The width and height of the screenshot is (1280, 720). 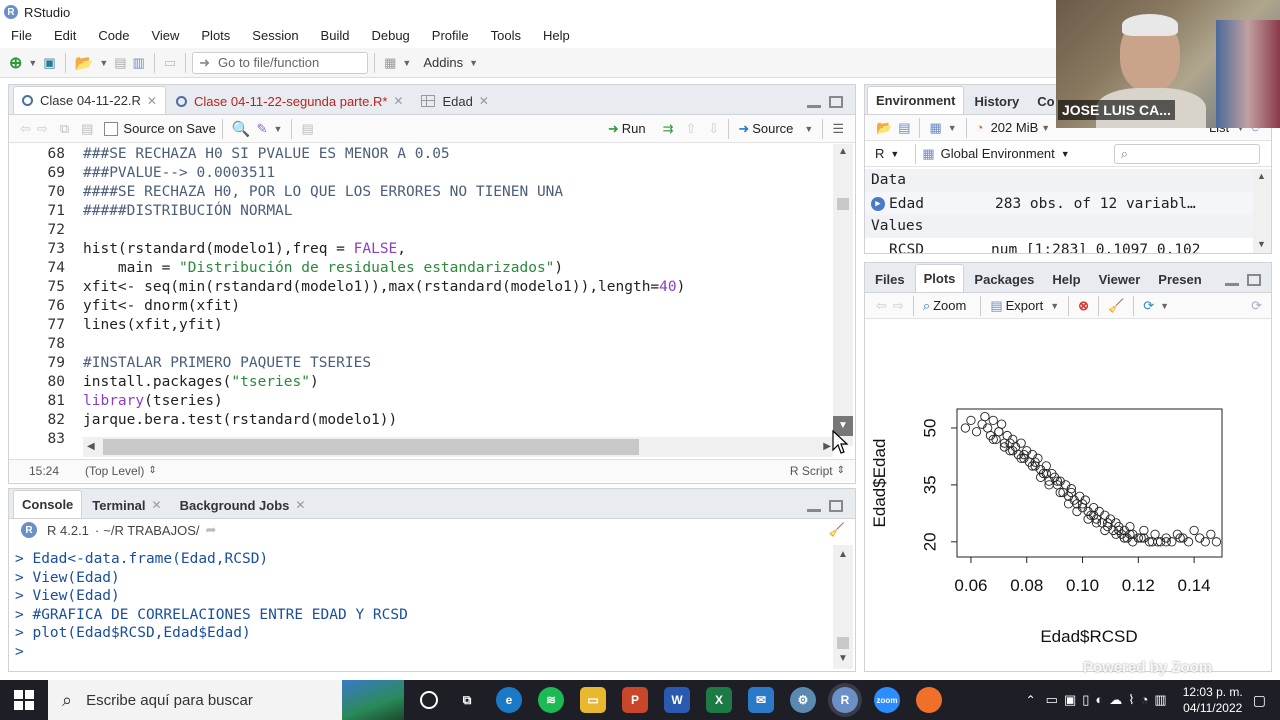 What do you see at coordinates (65, 35) in the screenshot?
I see `menu-edit: Edit` at bounding box center [65, 35].